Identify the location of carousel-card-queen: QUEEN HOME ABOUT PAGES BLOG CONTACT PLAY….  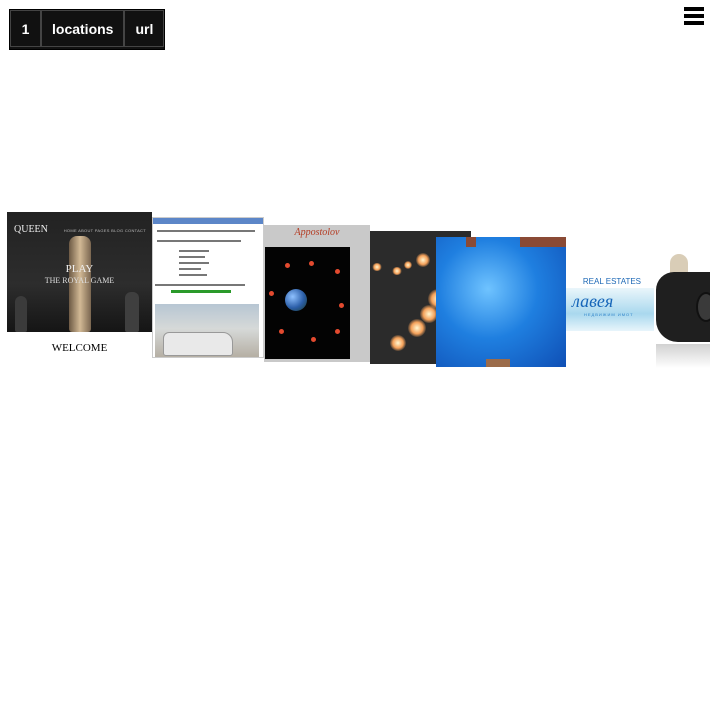
(79, 285).